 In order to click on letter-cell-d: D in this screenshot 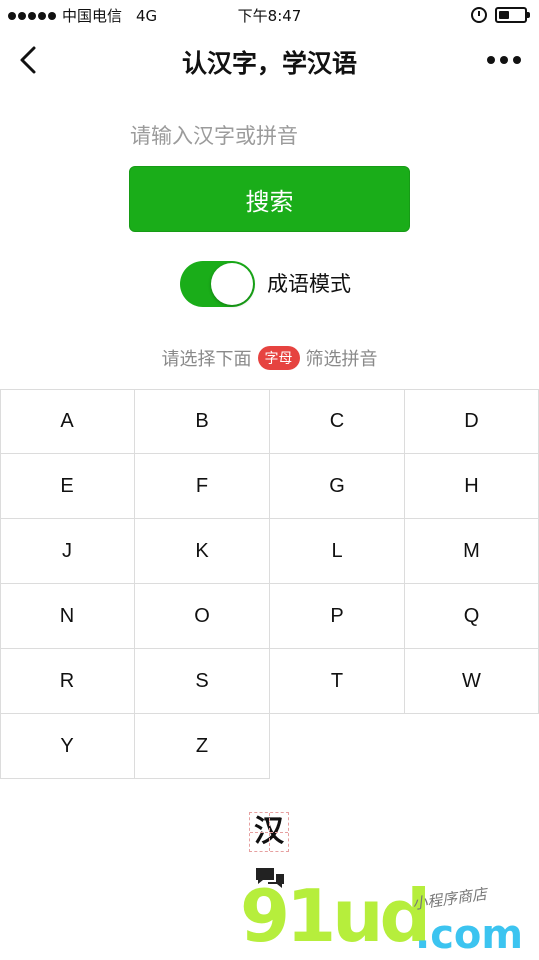, I will do `click(472, 421)`.